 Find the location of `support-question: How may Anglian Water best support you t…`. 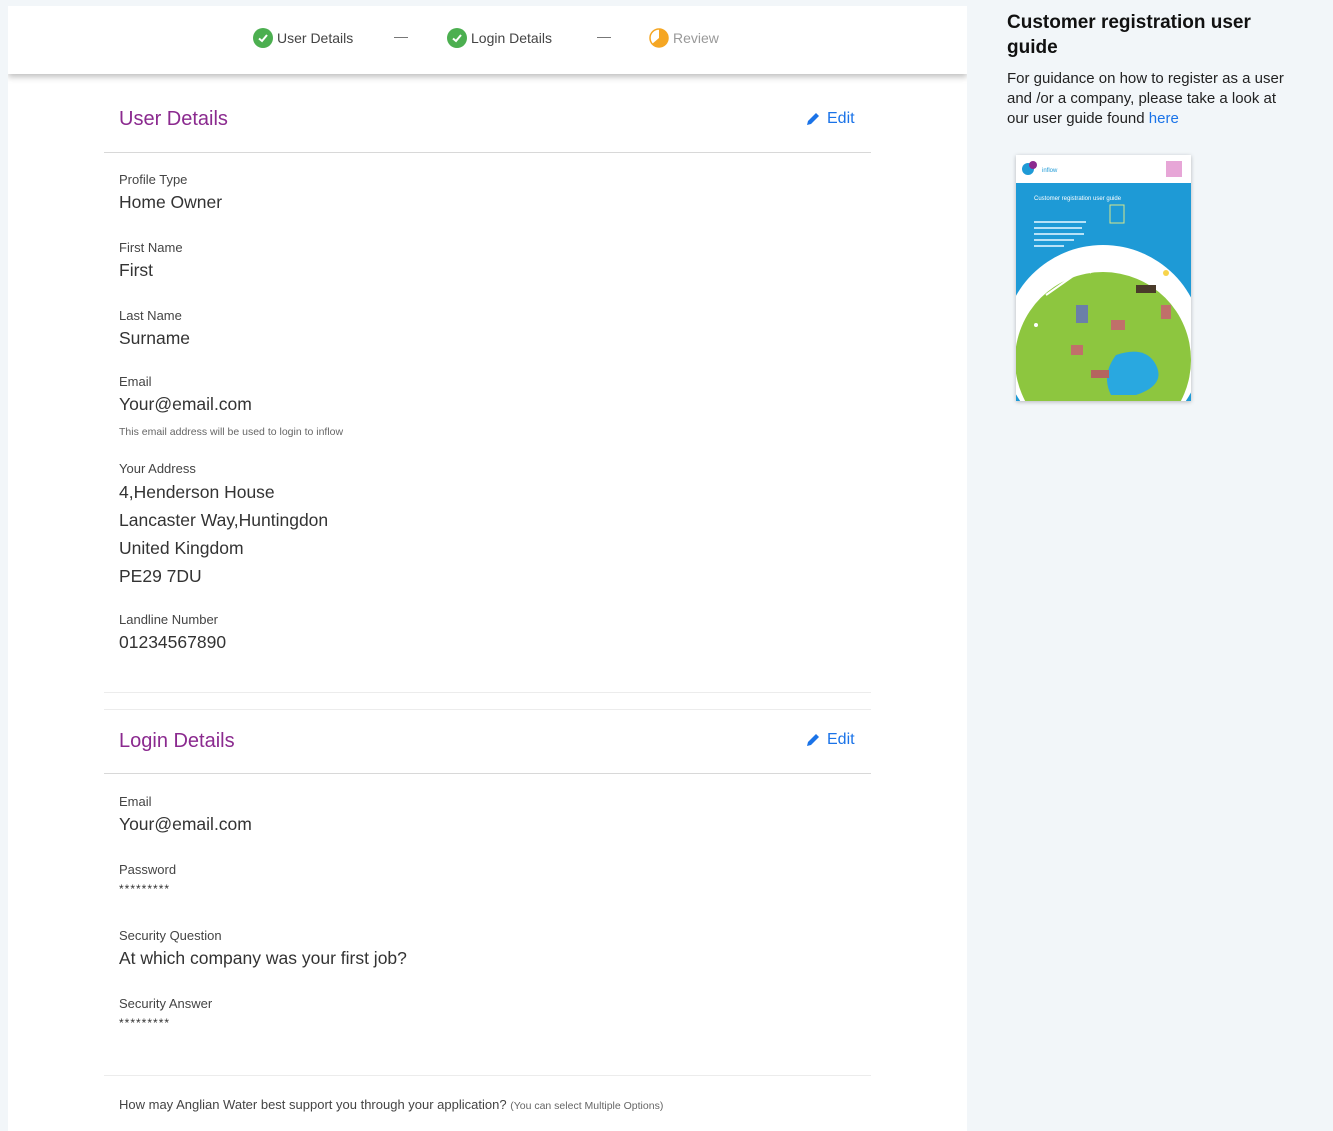

support-question: How may Anglian Water best support you t… is located at coordinates (391, 1104).